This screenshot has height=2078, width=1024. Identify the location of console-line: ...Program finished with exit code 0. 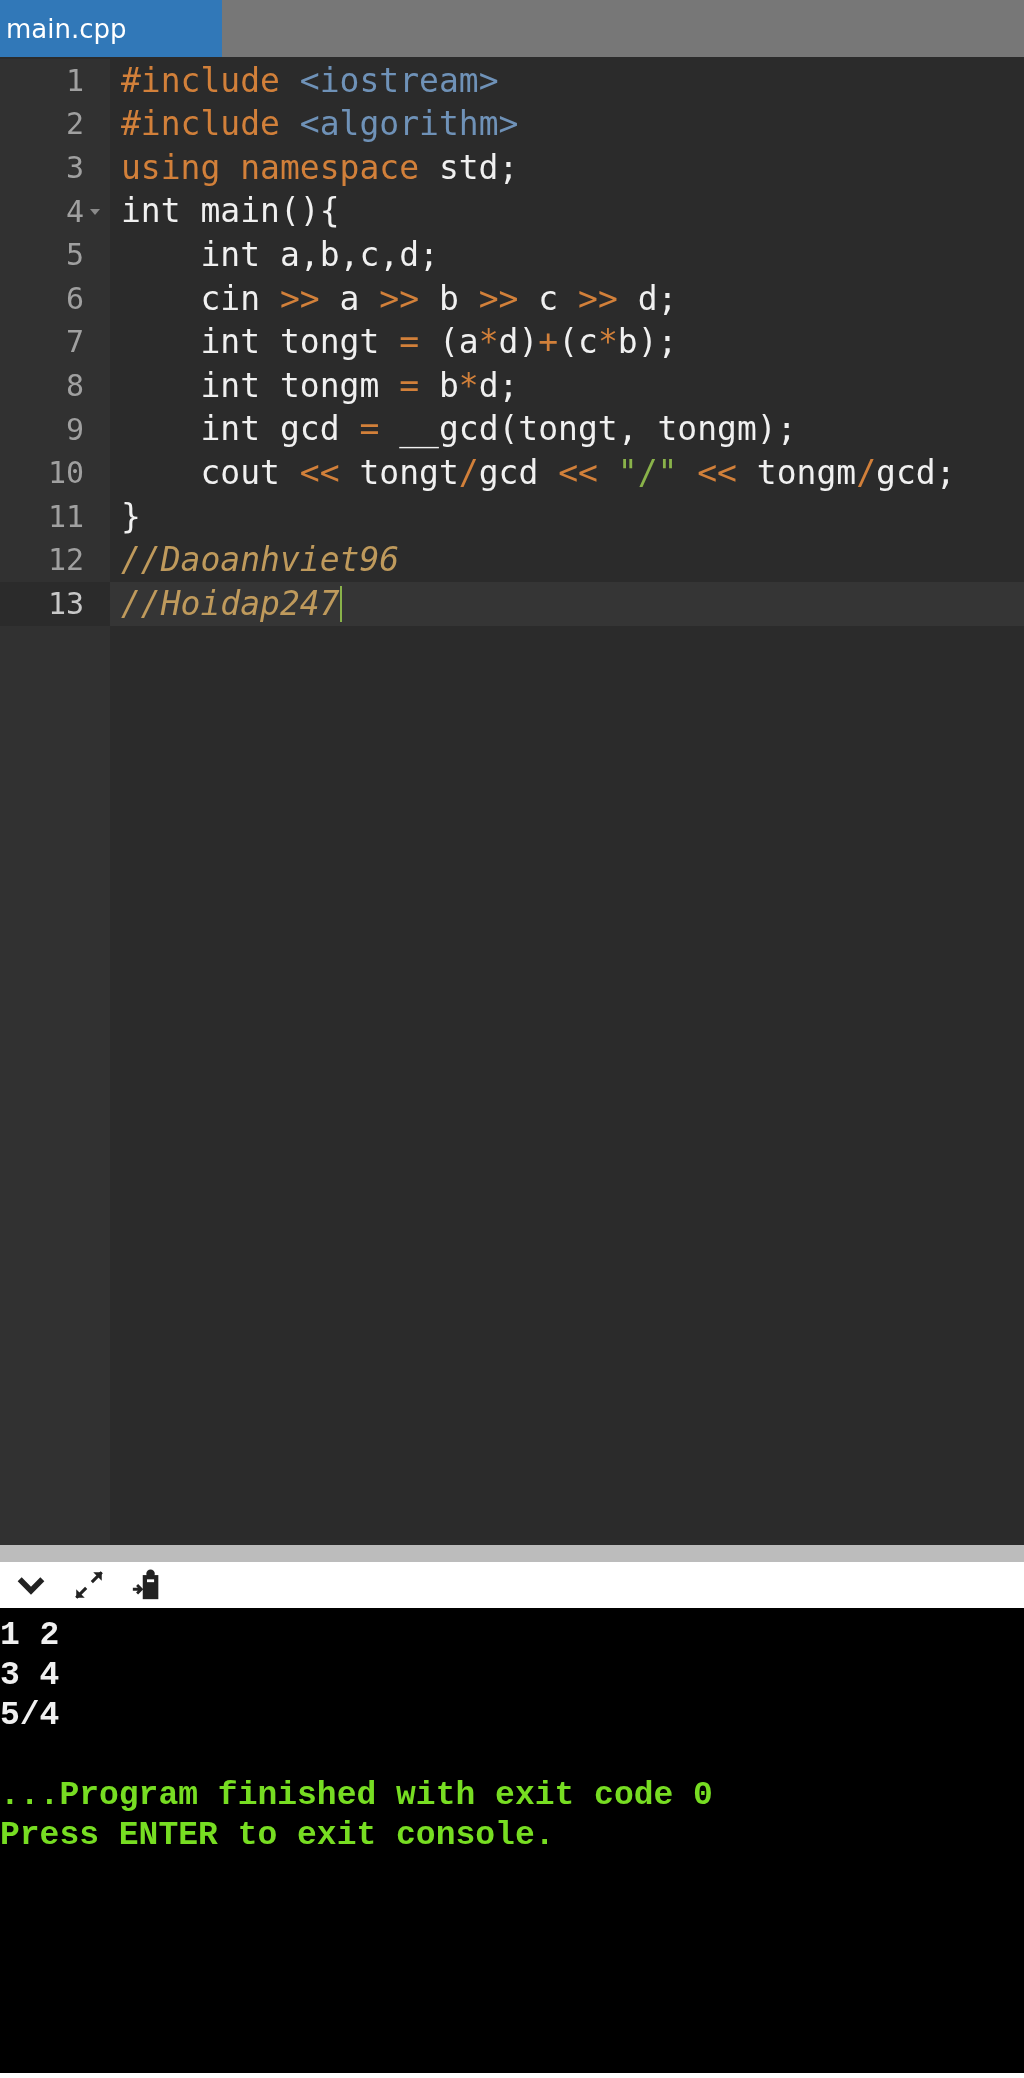
(357, 1796).